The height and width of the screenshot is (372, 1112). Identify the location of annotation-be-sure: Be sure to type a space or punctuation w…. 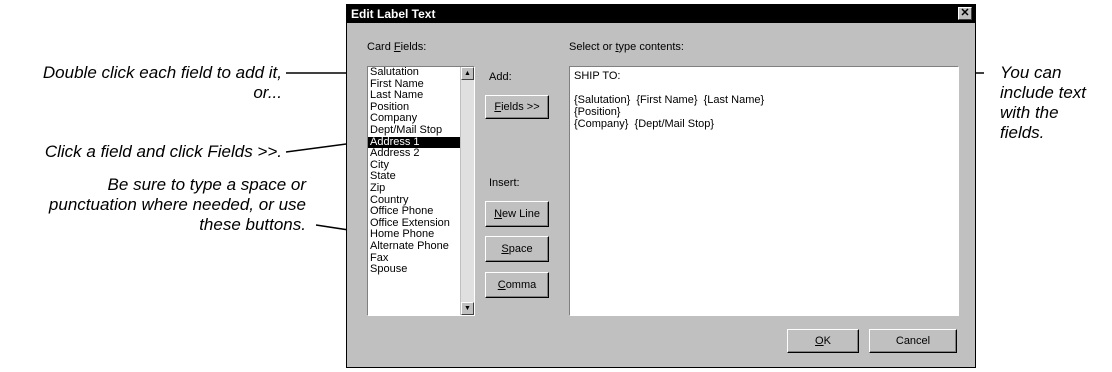
(177, 205).